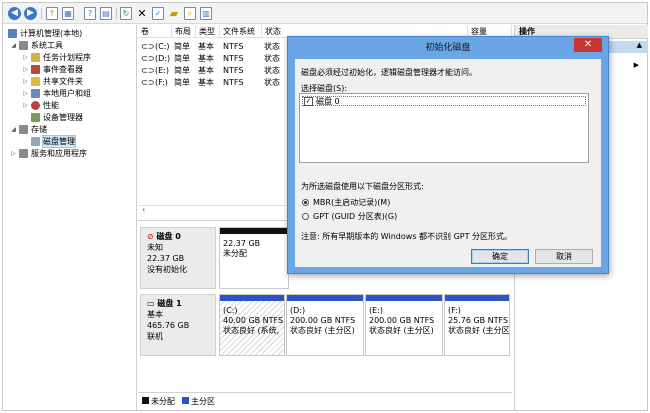  What do you see at coordinates (45, 33) in the screenshot?
I see `tree-item-root: 计算机管理(本地)` at bounding box center [45, 33].